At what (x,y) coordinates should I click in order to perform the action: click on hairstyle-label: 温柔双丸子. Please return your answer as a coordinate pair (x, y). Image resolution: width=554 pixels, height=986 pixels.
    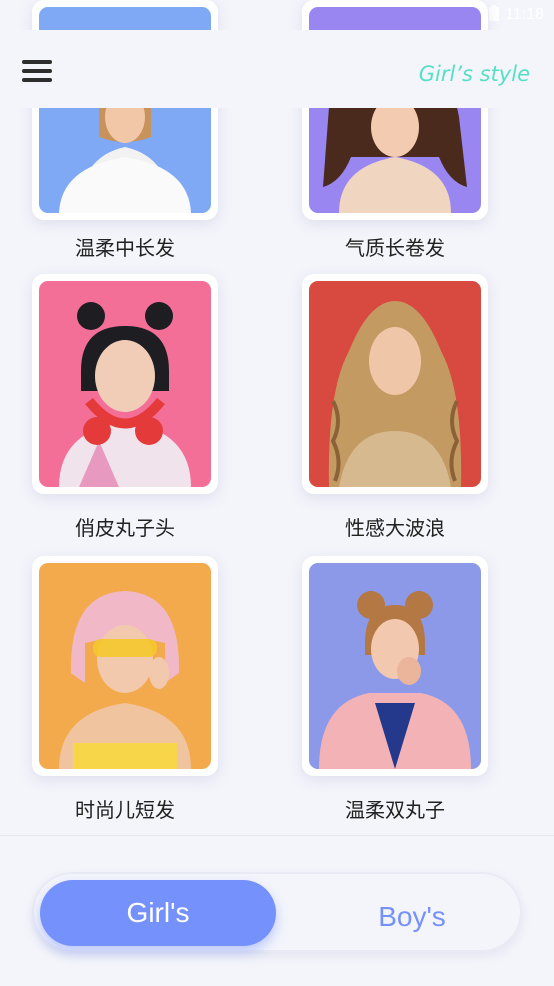
    Looking at the image, I should click on (395, 810).